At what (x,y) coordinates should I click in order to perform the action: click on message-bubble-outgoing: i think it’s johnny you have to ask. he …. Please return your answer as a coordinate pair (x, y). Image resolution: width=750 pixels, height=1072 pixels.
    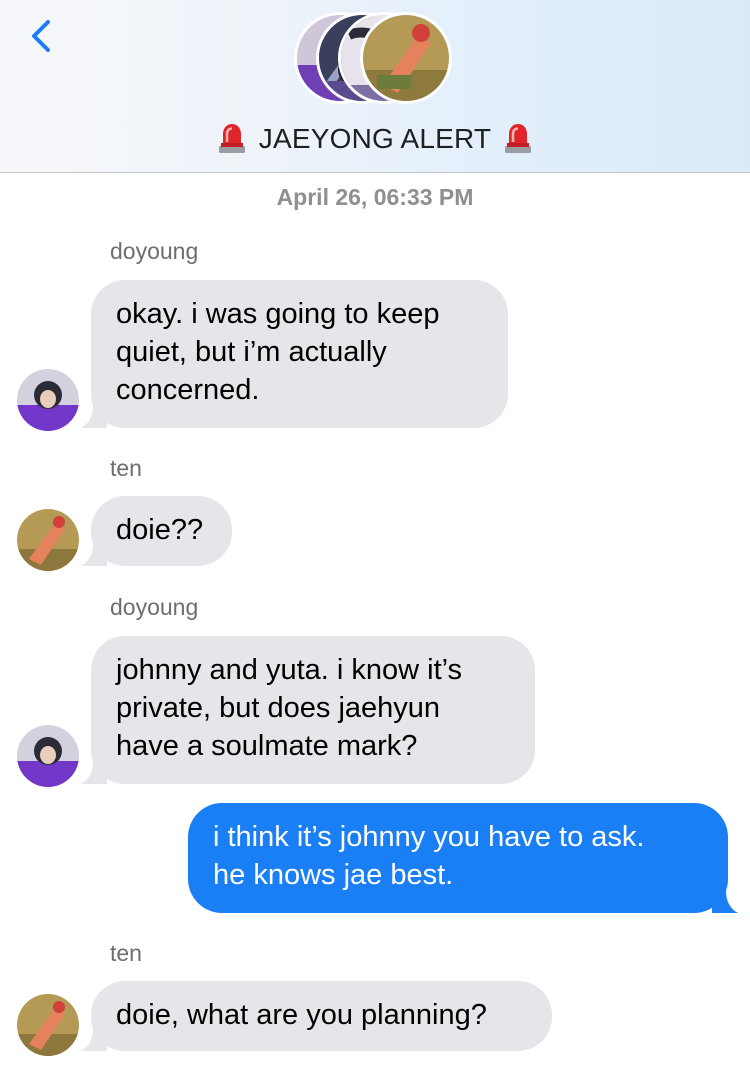
    Looking at the image, I should click on (463, 858).